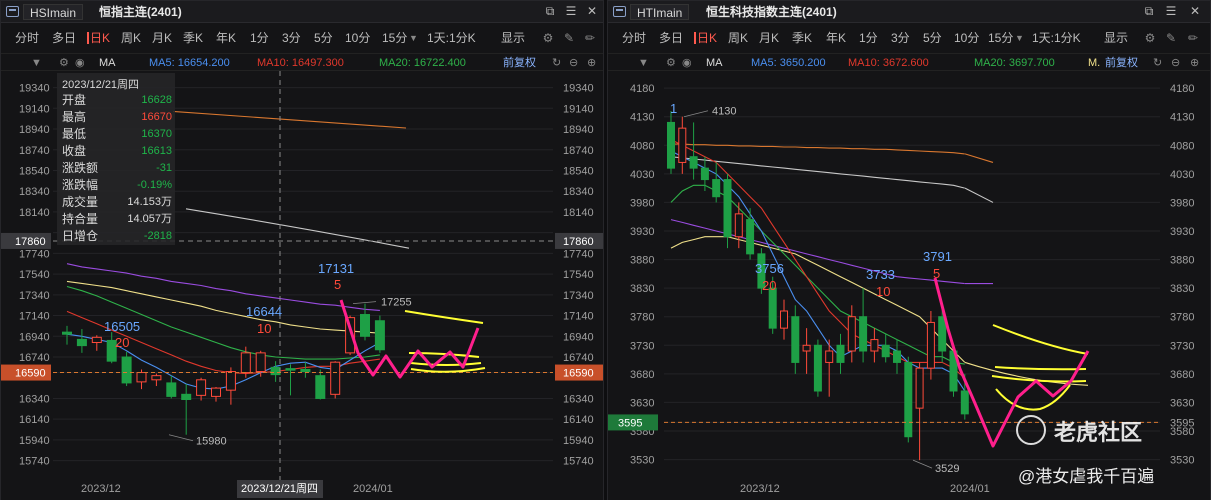 This screenshot has height=500, width=1211. I want to click on y-tick-label-right: 4030, so click(1182, 175).